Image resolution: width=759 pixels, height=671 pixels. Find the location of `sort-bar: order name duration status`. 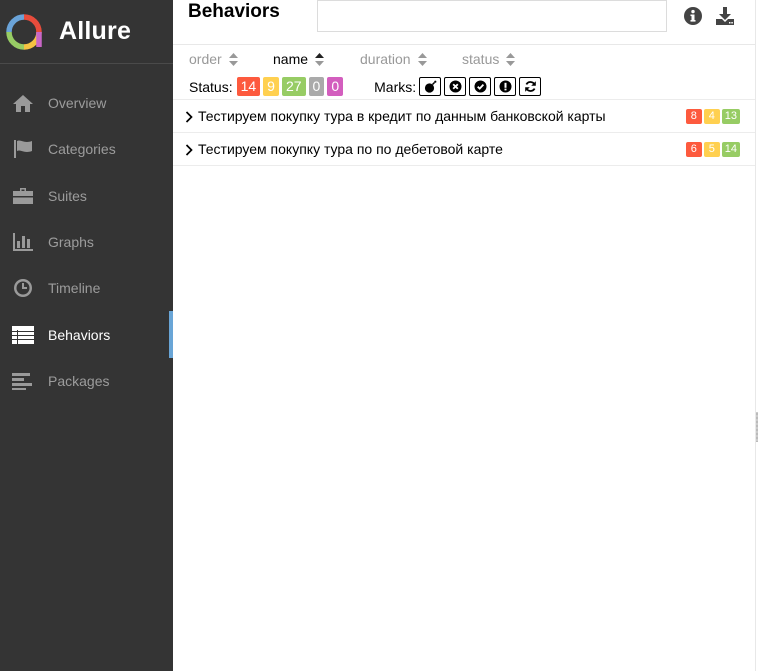

sort-bar: order name duration status is located at coordinates (352, 59).